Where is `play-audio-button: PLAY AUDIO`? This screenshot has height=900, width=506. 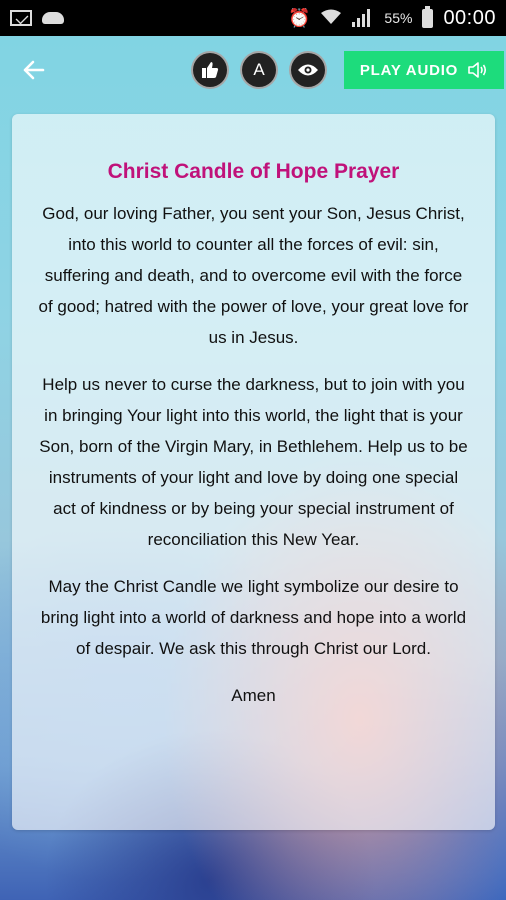 play-audio-button: PLAY AUDIO is located at coordinates (424, 70).